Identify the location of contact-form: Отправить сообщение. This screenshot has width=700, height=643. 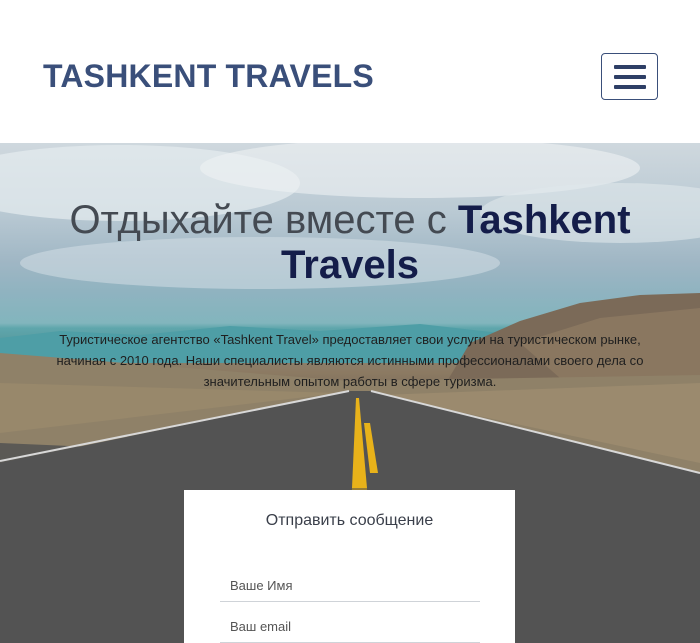
(349, 566).